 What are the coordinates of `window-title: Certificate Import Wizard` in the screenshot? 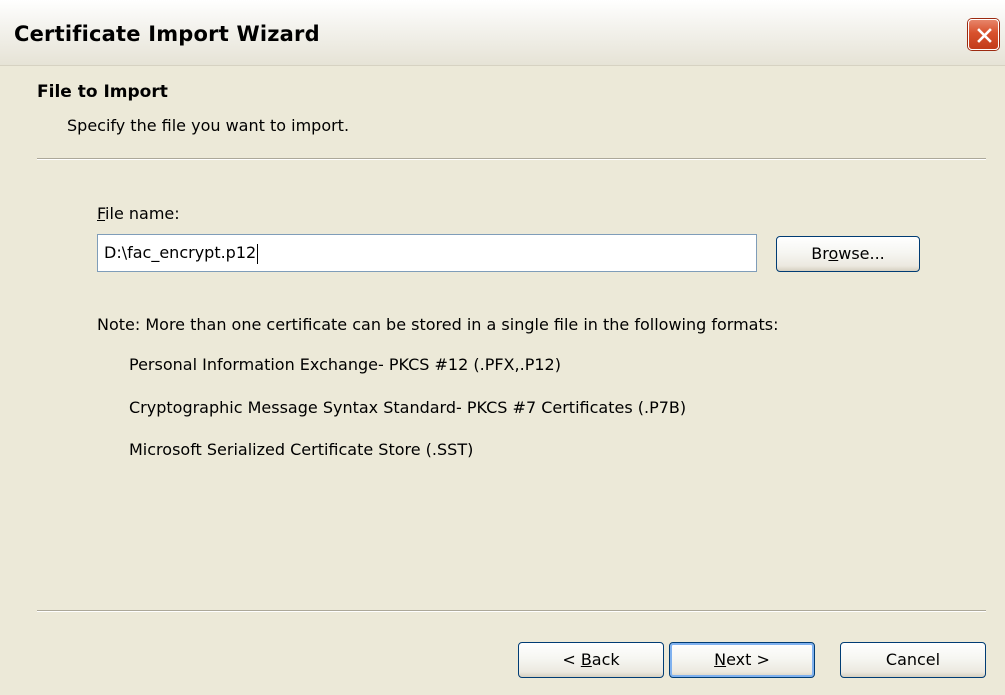 It's located at (167, 34).